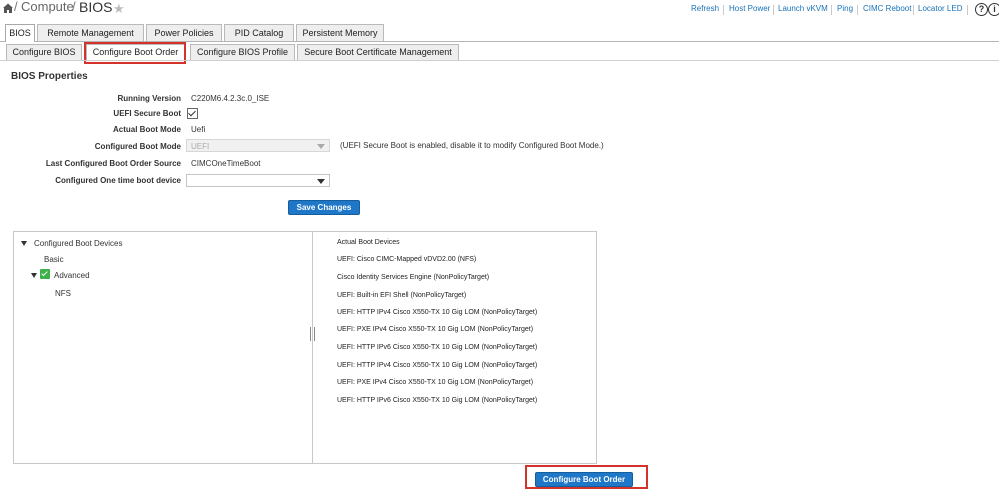 This screenshot has height=489, width=999. I want to click on host-power-link: Host Power, so click(749, 8).